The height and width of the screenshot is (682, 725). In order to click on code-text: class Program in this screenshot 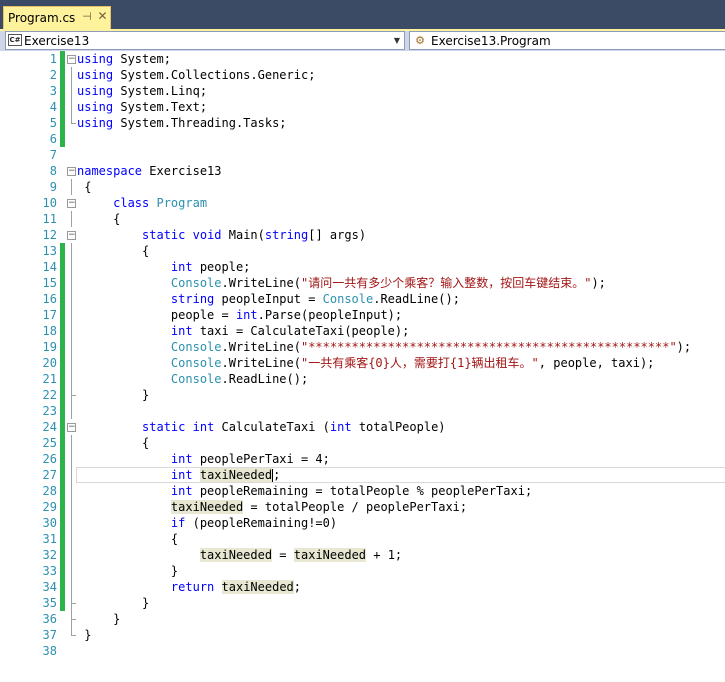, I will do `click(160, 203)`.